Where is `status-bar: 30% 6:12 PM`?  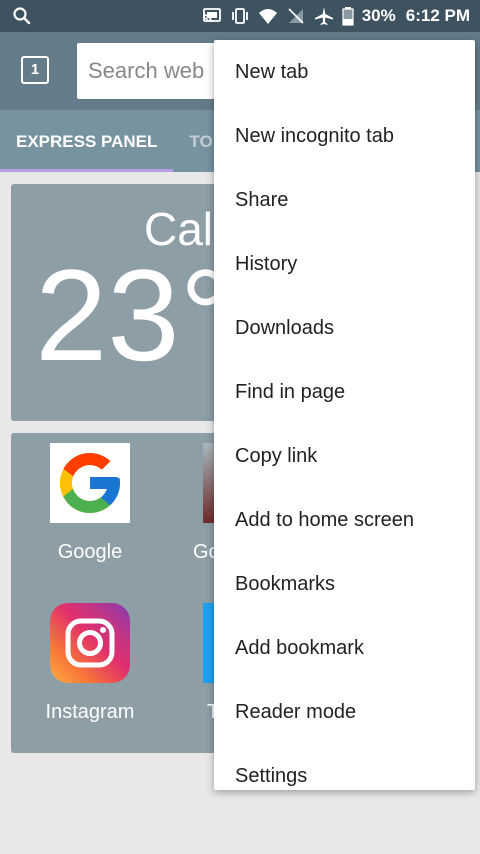
status-bar: 30% 6:12 PM is located at coordinates (240, 16).